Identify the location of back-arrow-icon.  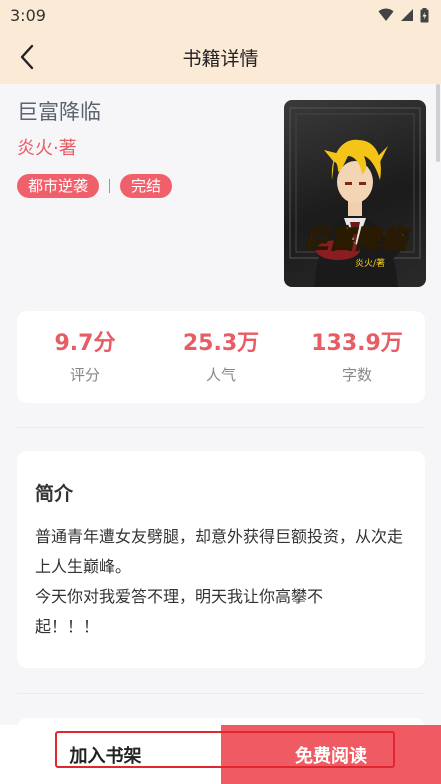
(27, 57).